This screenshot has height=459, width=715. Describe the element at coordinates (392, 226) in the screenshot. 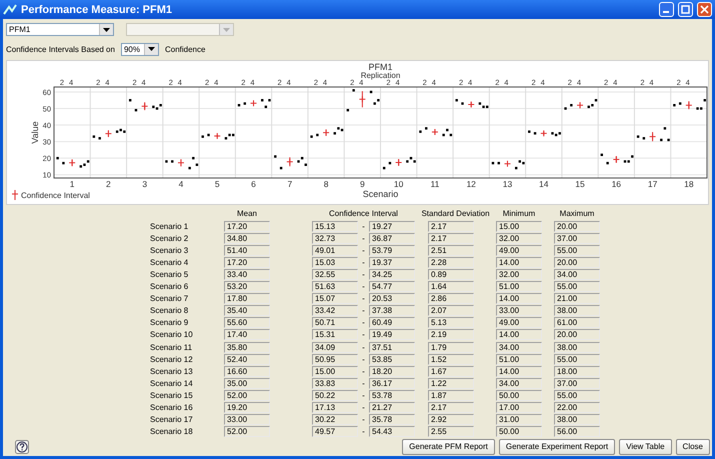

I see `value-field: 19.27` at that location.